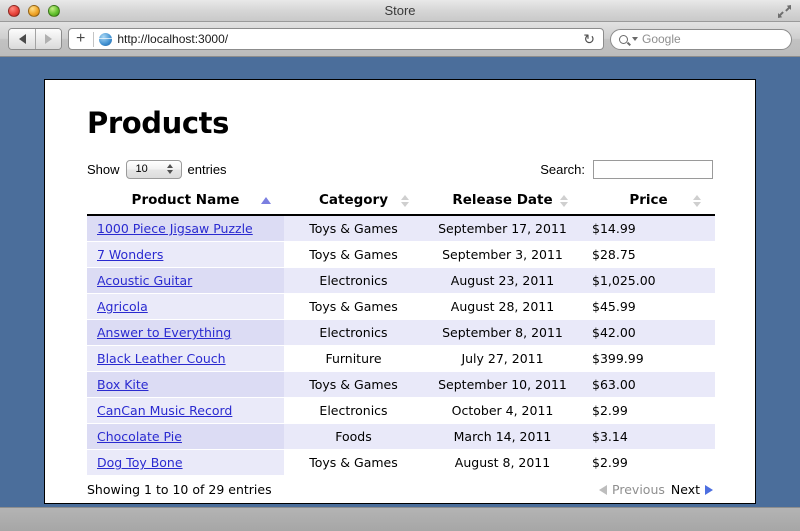  Describe the element at coordinates (701, 39) in the screenshot. I see `browser-search-field: Google` at that location.